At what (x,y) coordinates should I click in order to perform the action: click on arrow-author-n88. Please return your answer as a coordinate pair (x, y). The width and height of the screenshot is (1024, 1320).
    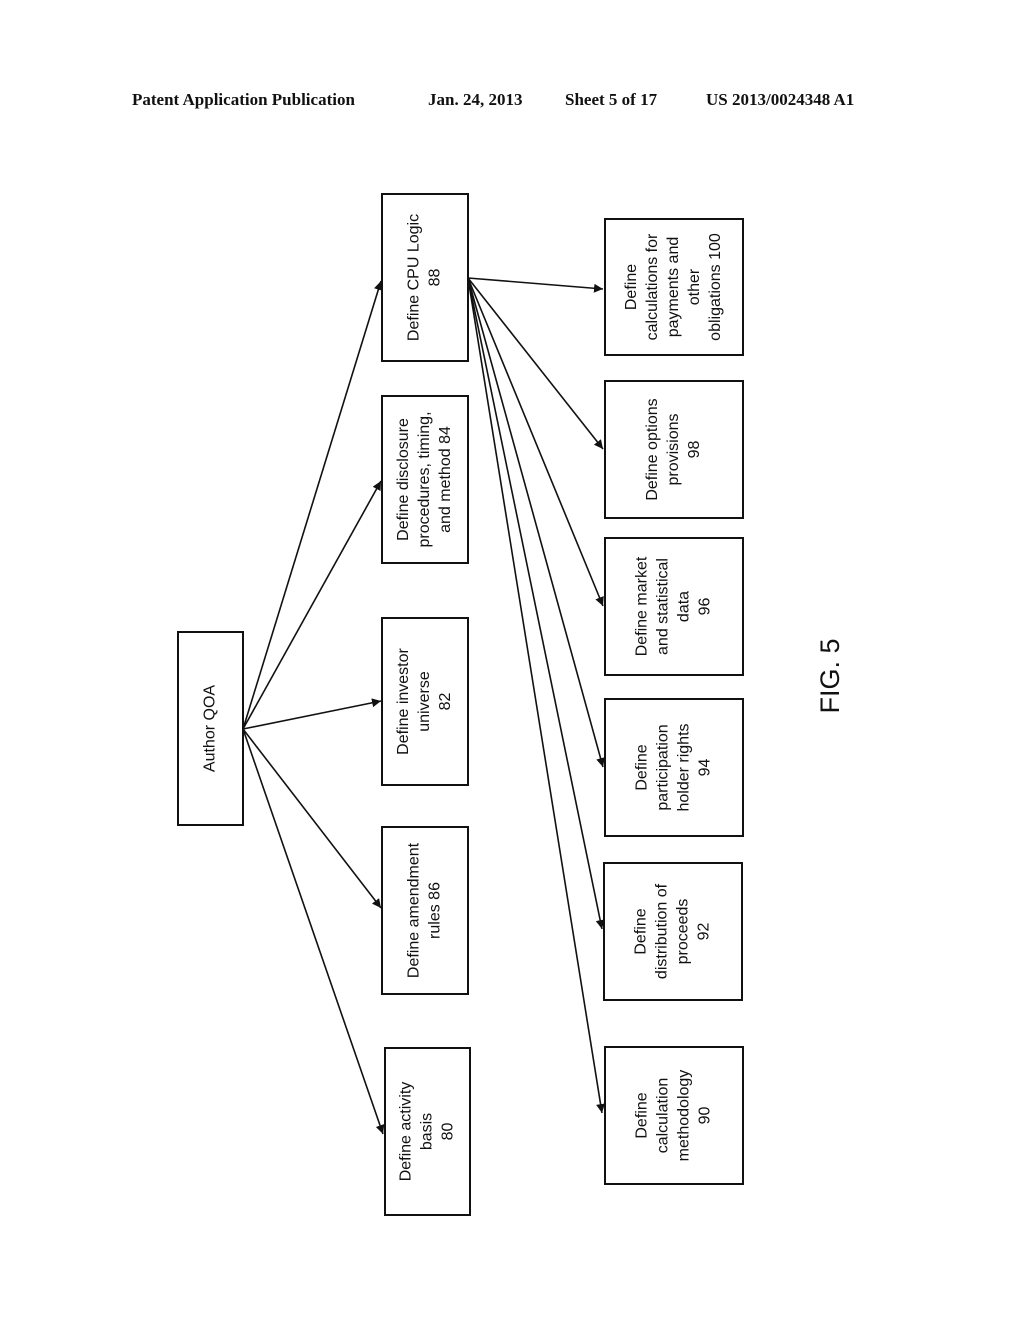
    Looking at the image, I should click on (312, 505).